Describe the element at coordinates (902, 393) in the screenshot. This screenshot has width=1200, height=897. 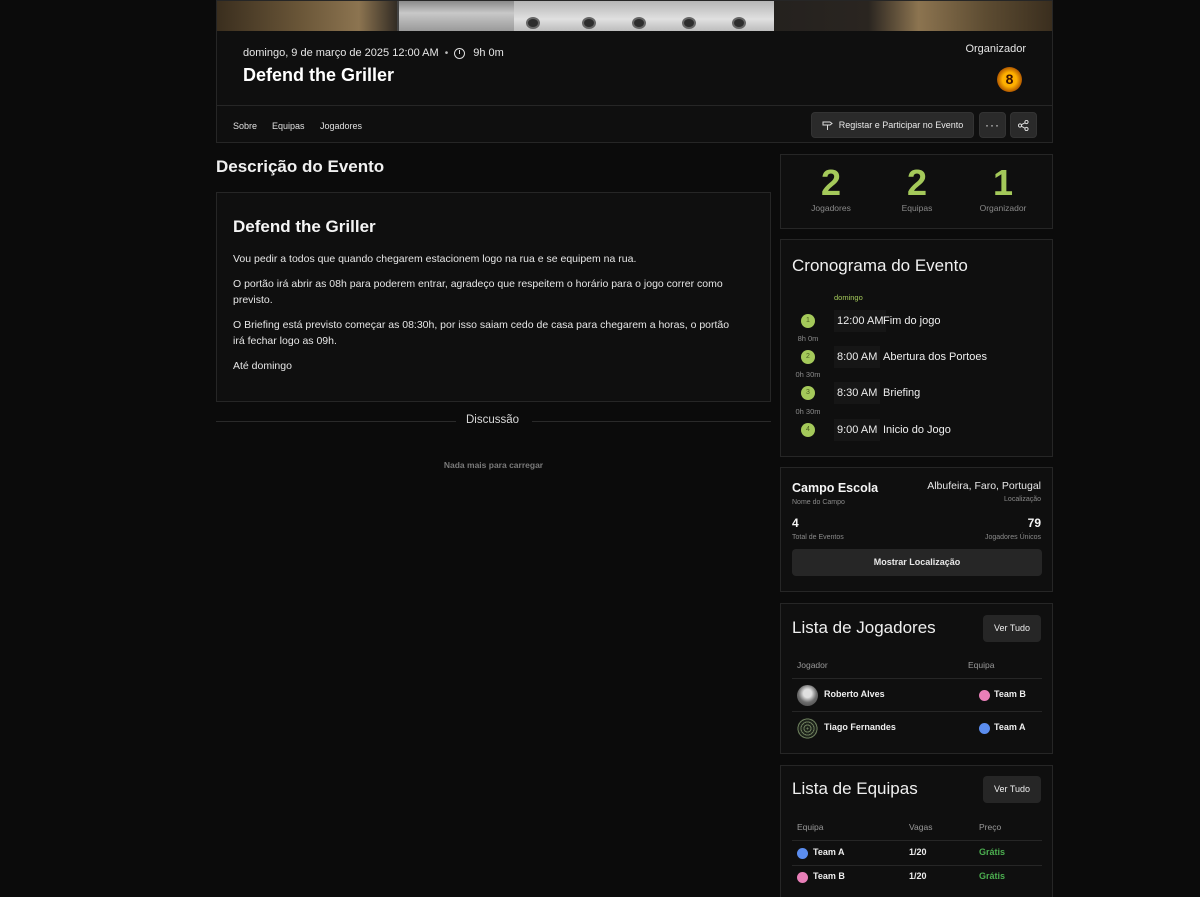
I see `schedule-name: Briefing` at that location.